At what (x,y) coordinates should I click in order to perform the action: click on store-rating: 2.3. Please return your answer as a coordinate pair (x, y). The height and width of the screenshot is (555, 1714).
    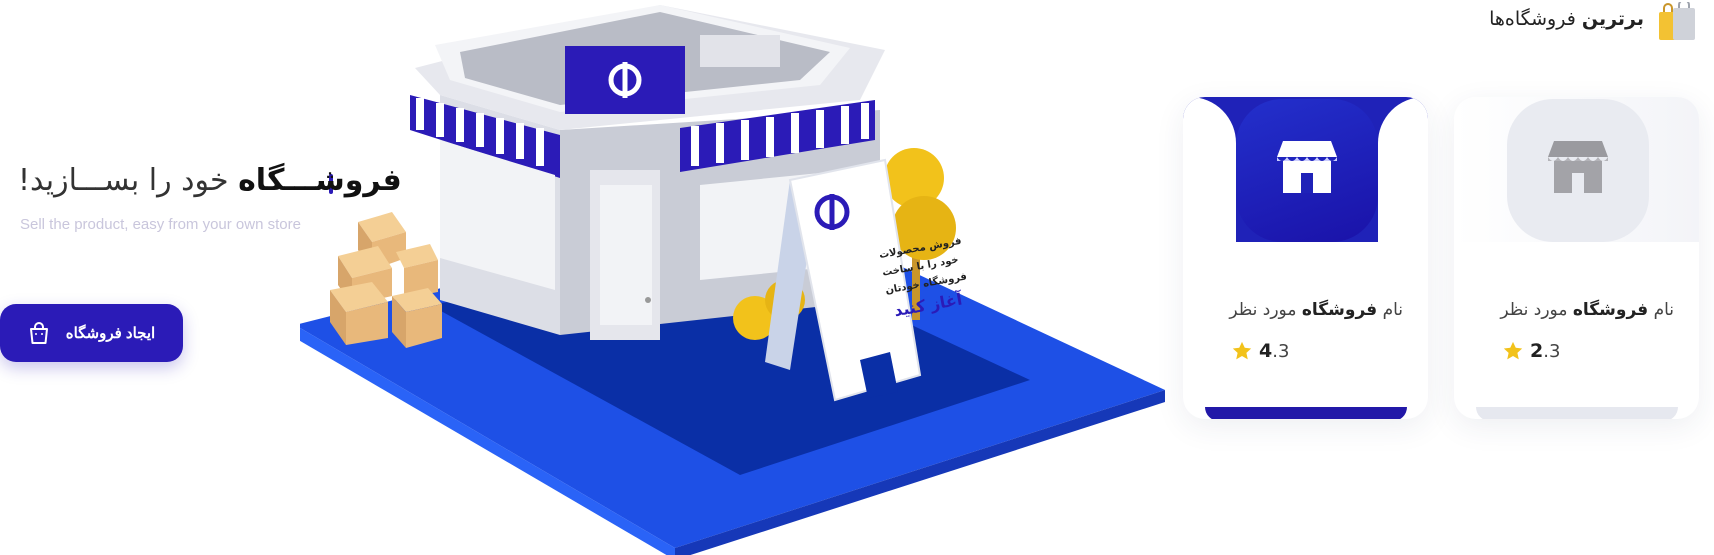
    Looking at the image, I should click on (1531, 351).